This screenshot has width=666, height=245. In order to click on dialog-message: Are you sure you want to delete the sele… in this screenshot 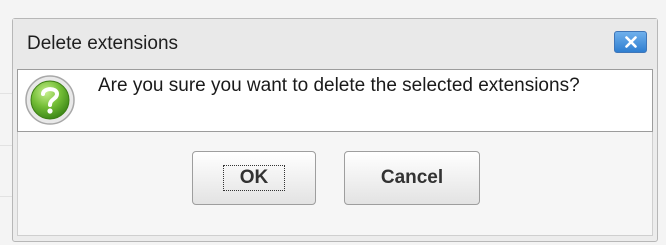, I will do `click(339, 85)`.